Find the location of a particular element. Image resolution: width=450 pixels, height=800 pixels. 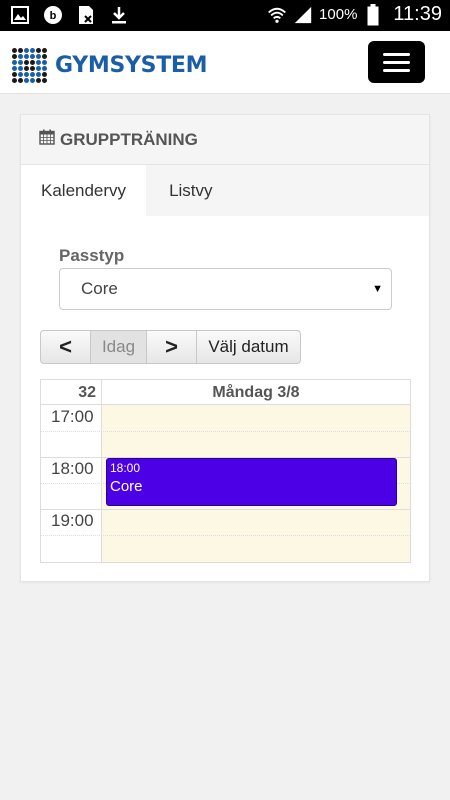

date-nav-group: < Idag > Välj datum is located at coordinates (170, 347).